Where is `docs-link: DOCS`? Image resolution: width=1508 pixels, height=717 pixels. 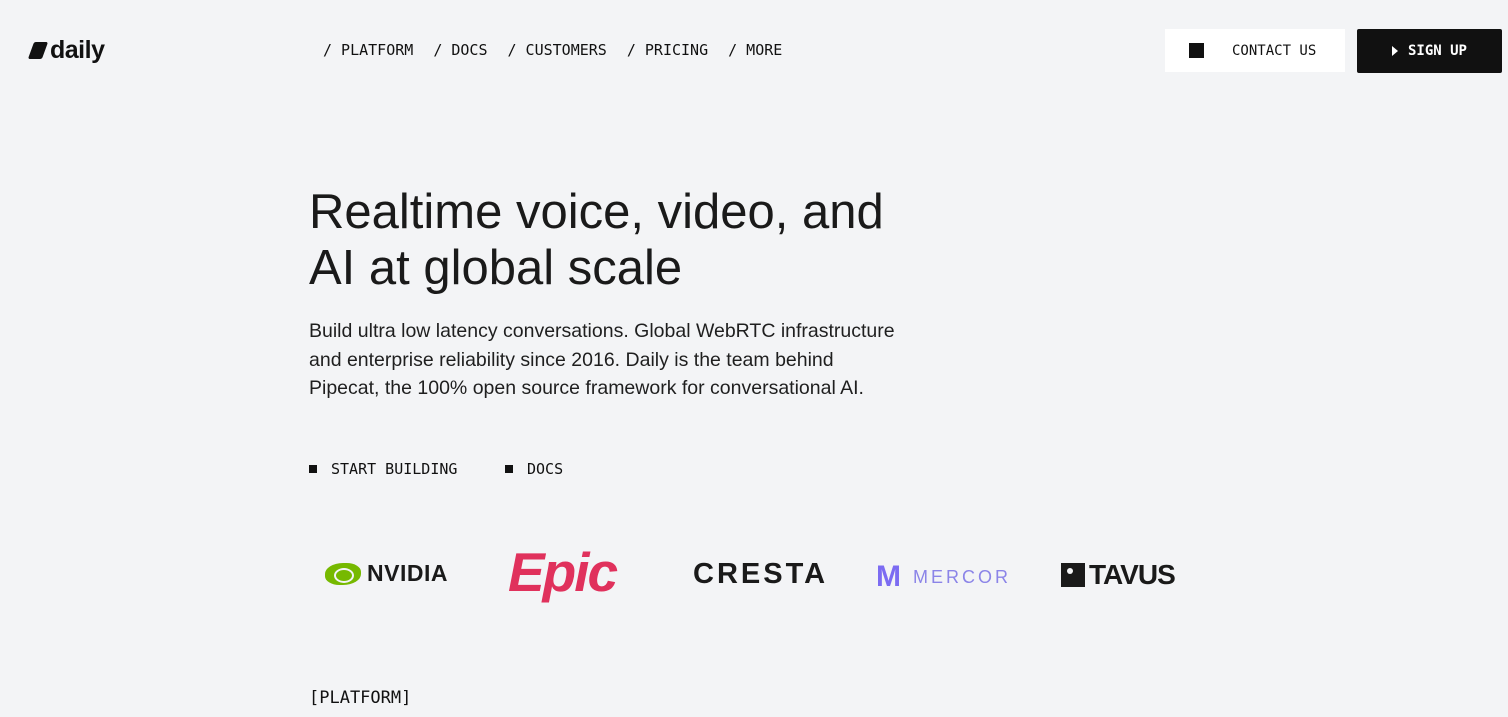
docs-link: DOCS is located at coordinates (534, 469).